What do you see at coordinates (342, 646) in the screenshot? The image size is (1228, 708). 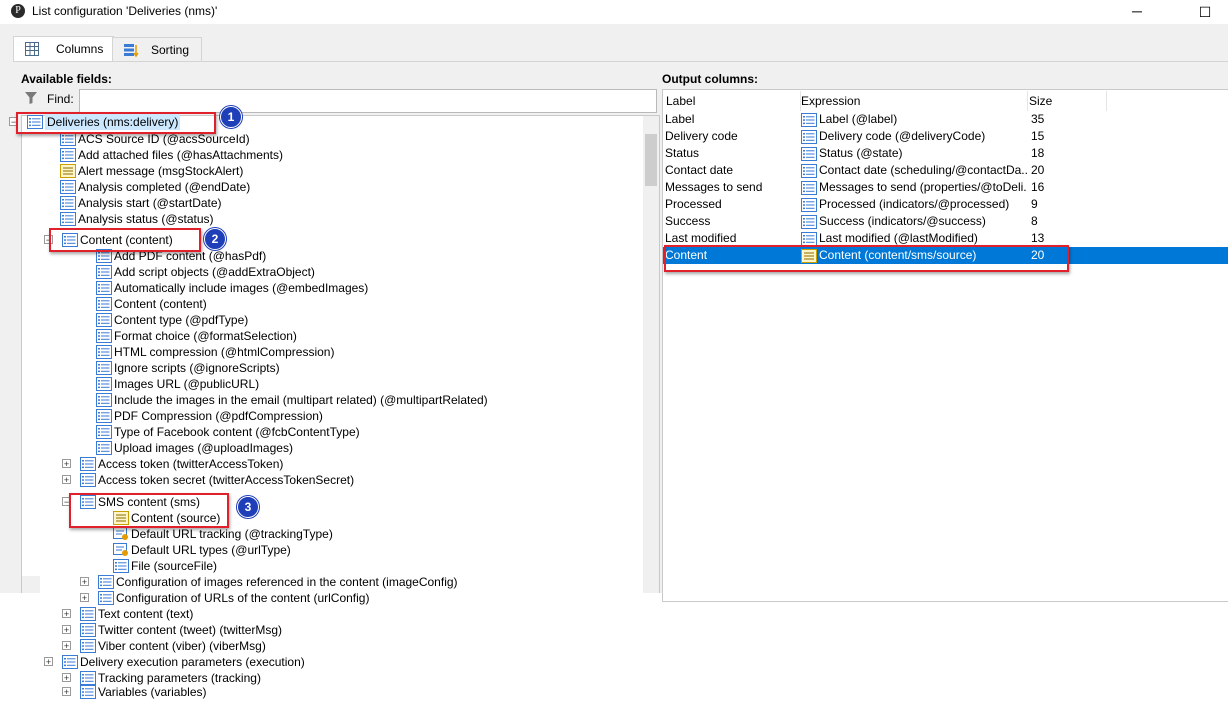 I see `tree-node: + Viber content (viber) (viberMsg)` at bounding box center [342, 646].